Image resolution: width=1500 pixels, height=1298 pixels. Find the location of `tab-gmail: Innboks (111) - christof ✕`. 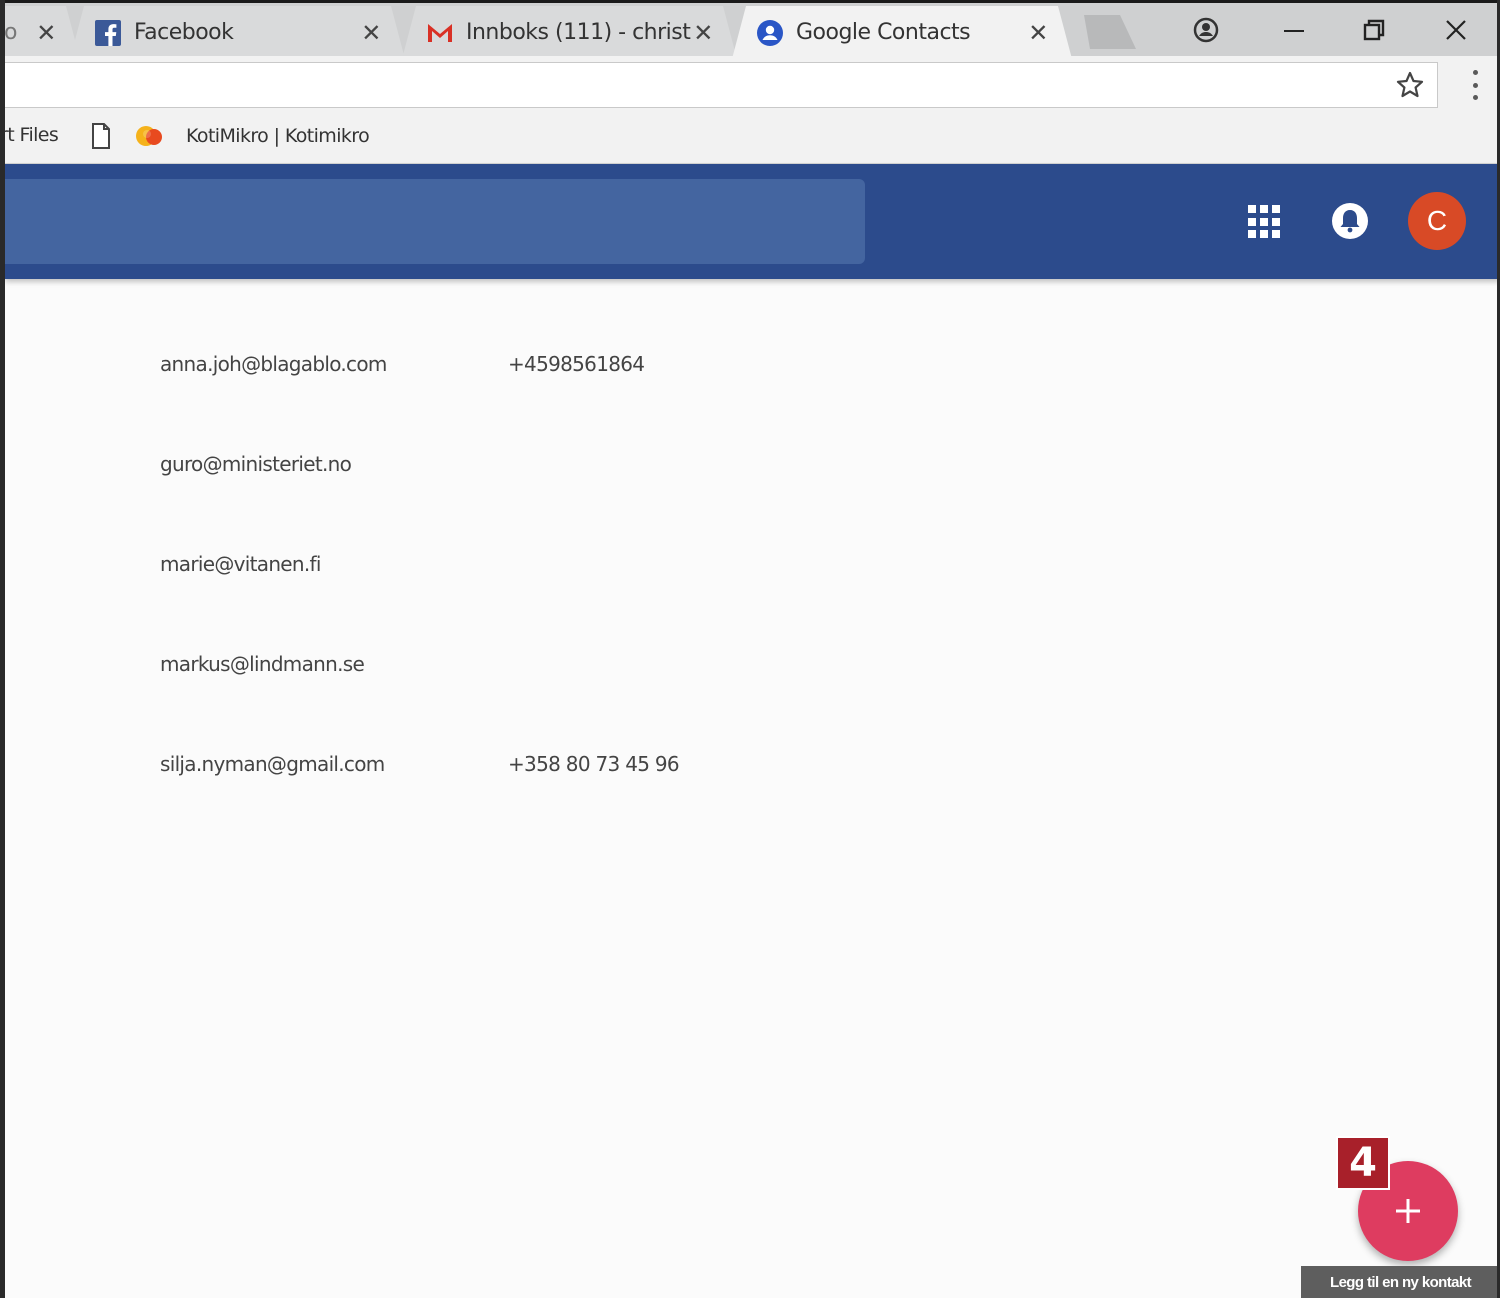

tab-gmail: Innboks (111) - christof ✕ is located at coordinates (569, 32).